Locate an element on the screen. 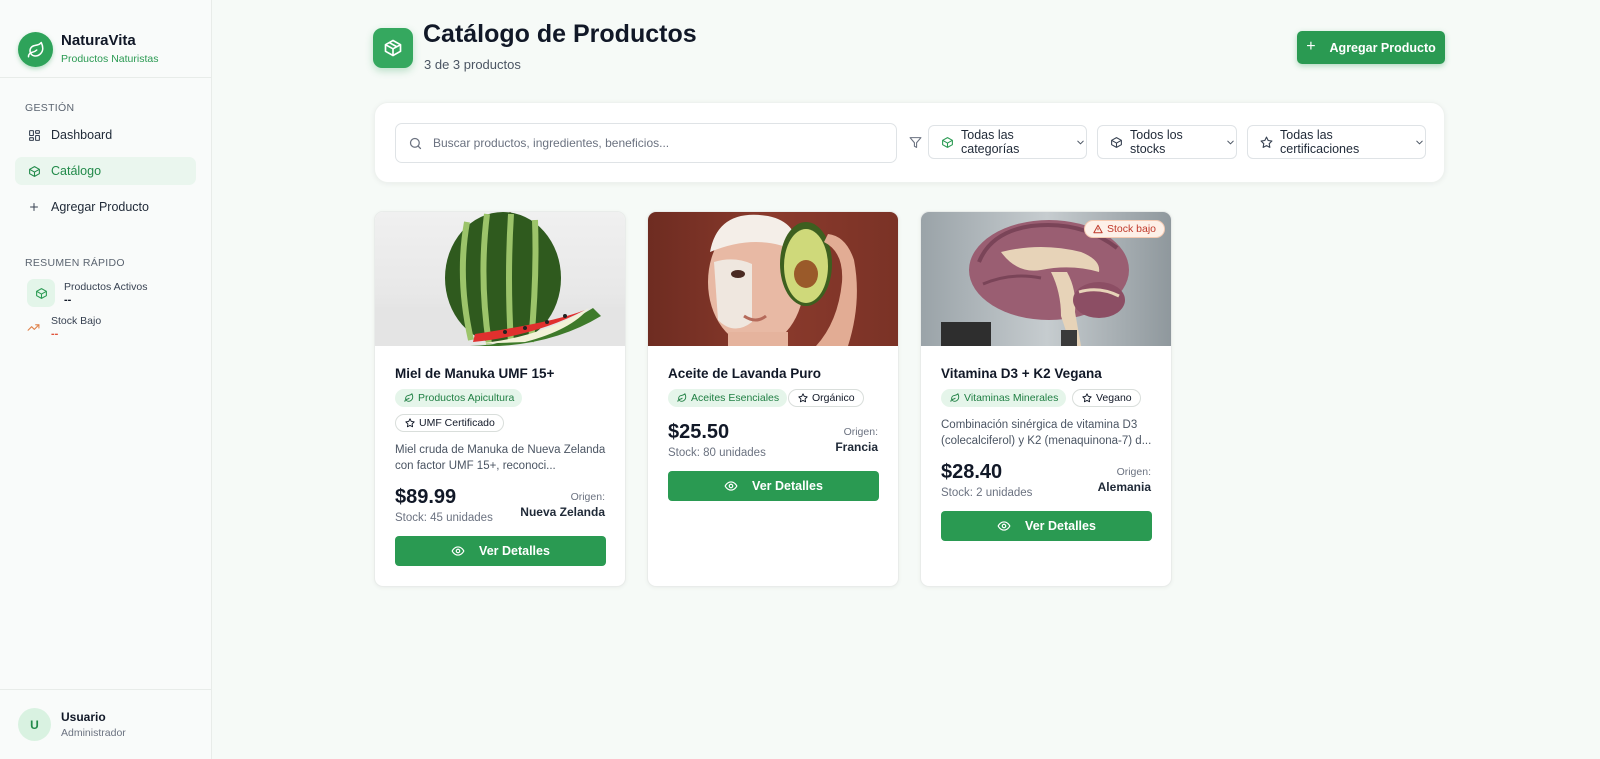 This screenshot has width=1600, height=759. dashboard-icon is located at coordinates (34, 135).